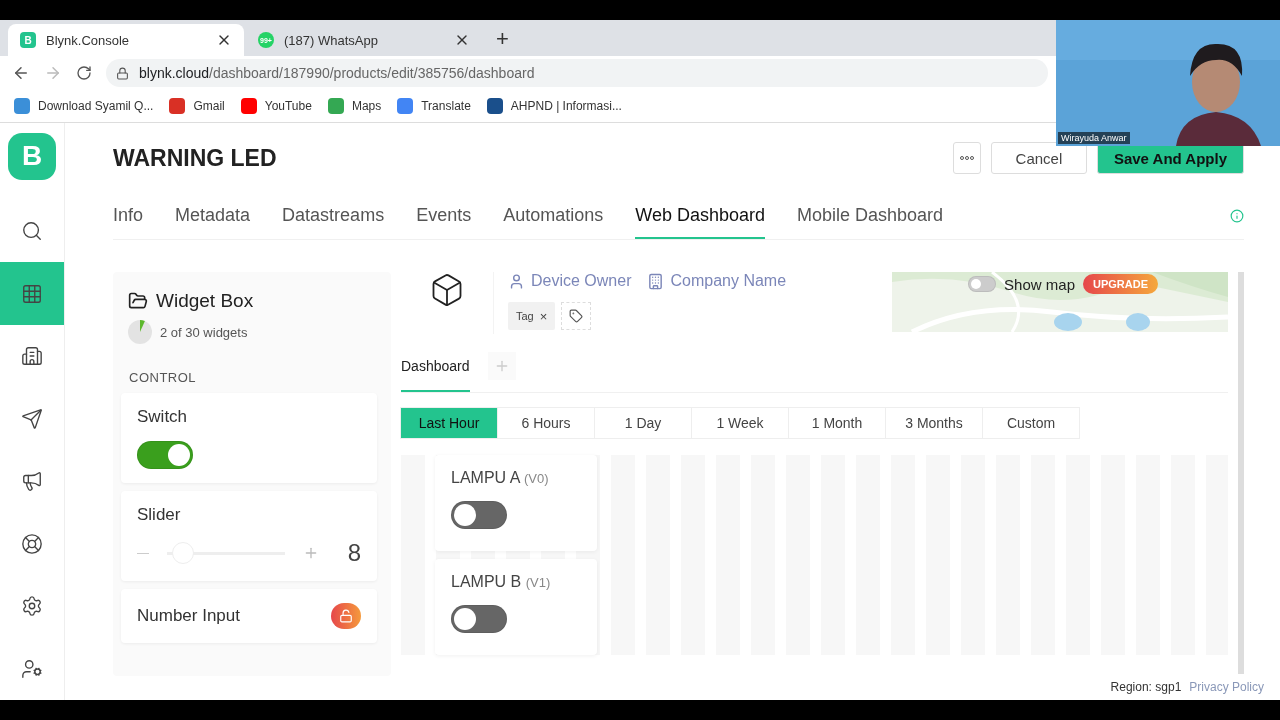  I want to click on add-tag-button, so click(576, 316).